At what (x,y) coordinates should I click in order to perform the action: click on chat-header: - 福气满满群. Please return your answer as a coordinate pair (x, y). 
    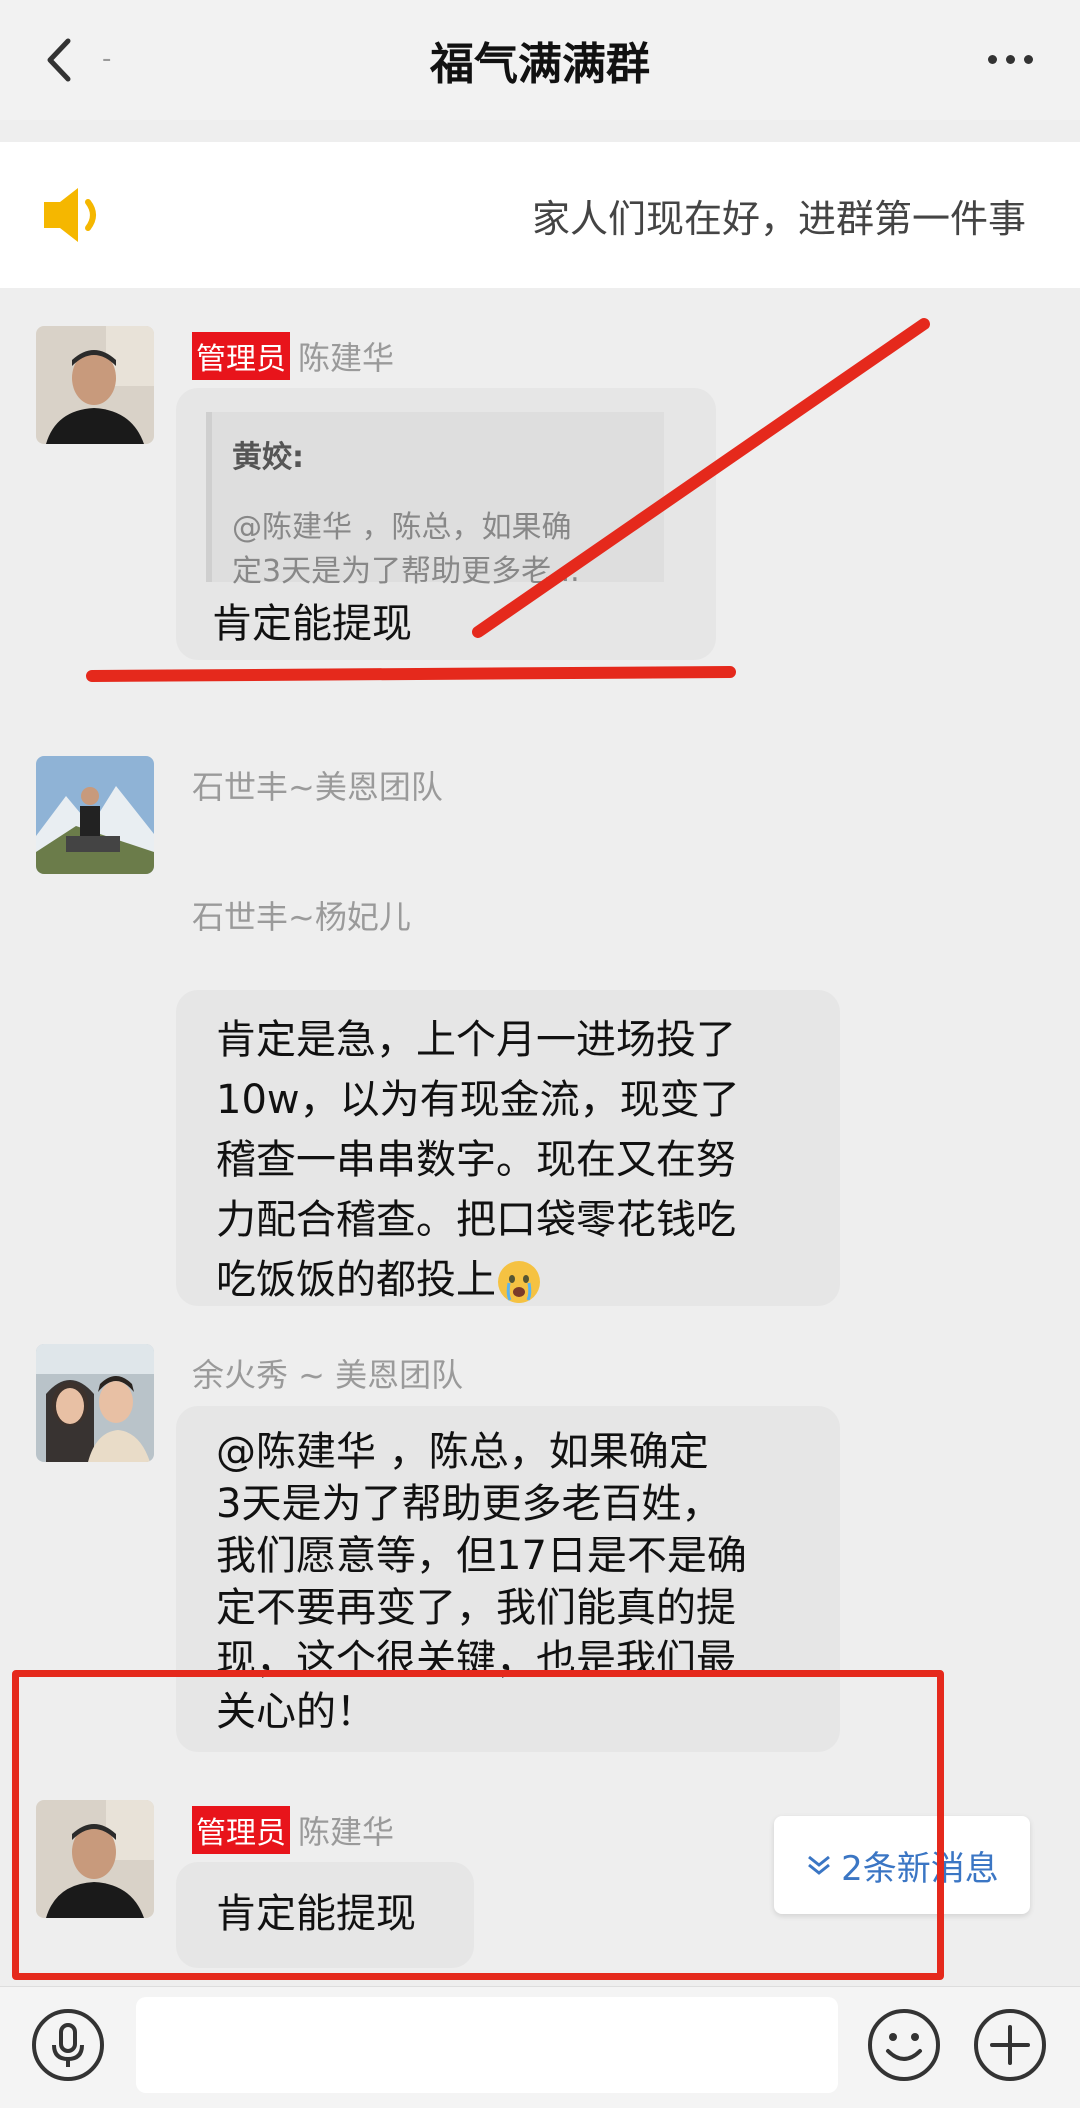
    Looking at the image, I should click on (540, 60).